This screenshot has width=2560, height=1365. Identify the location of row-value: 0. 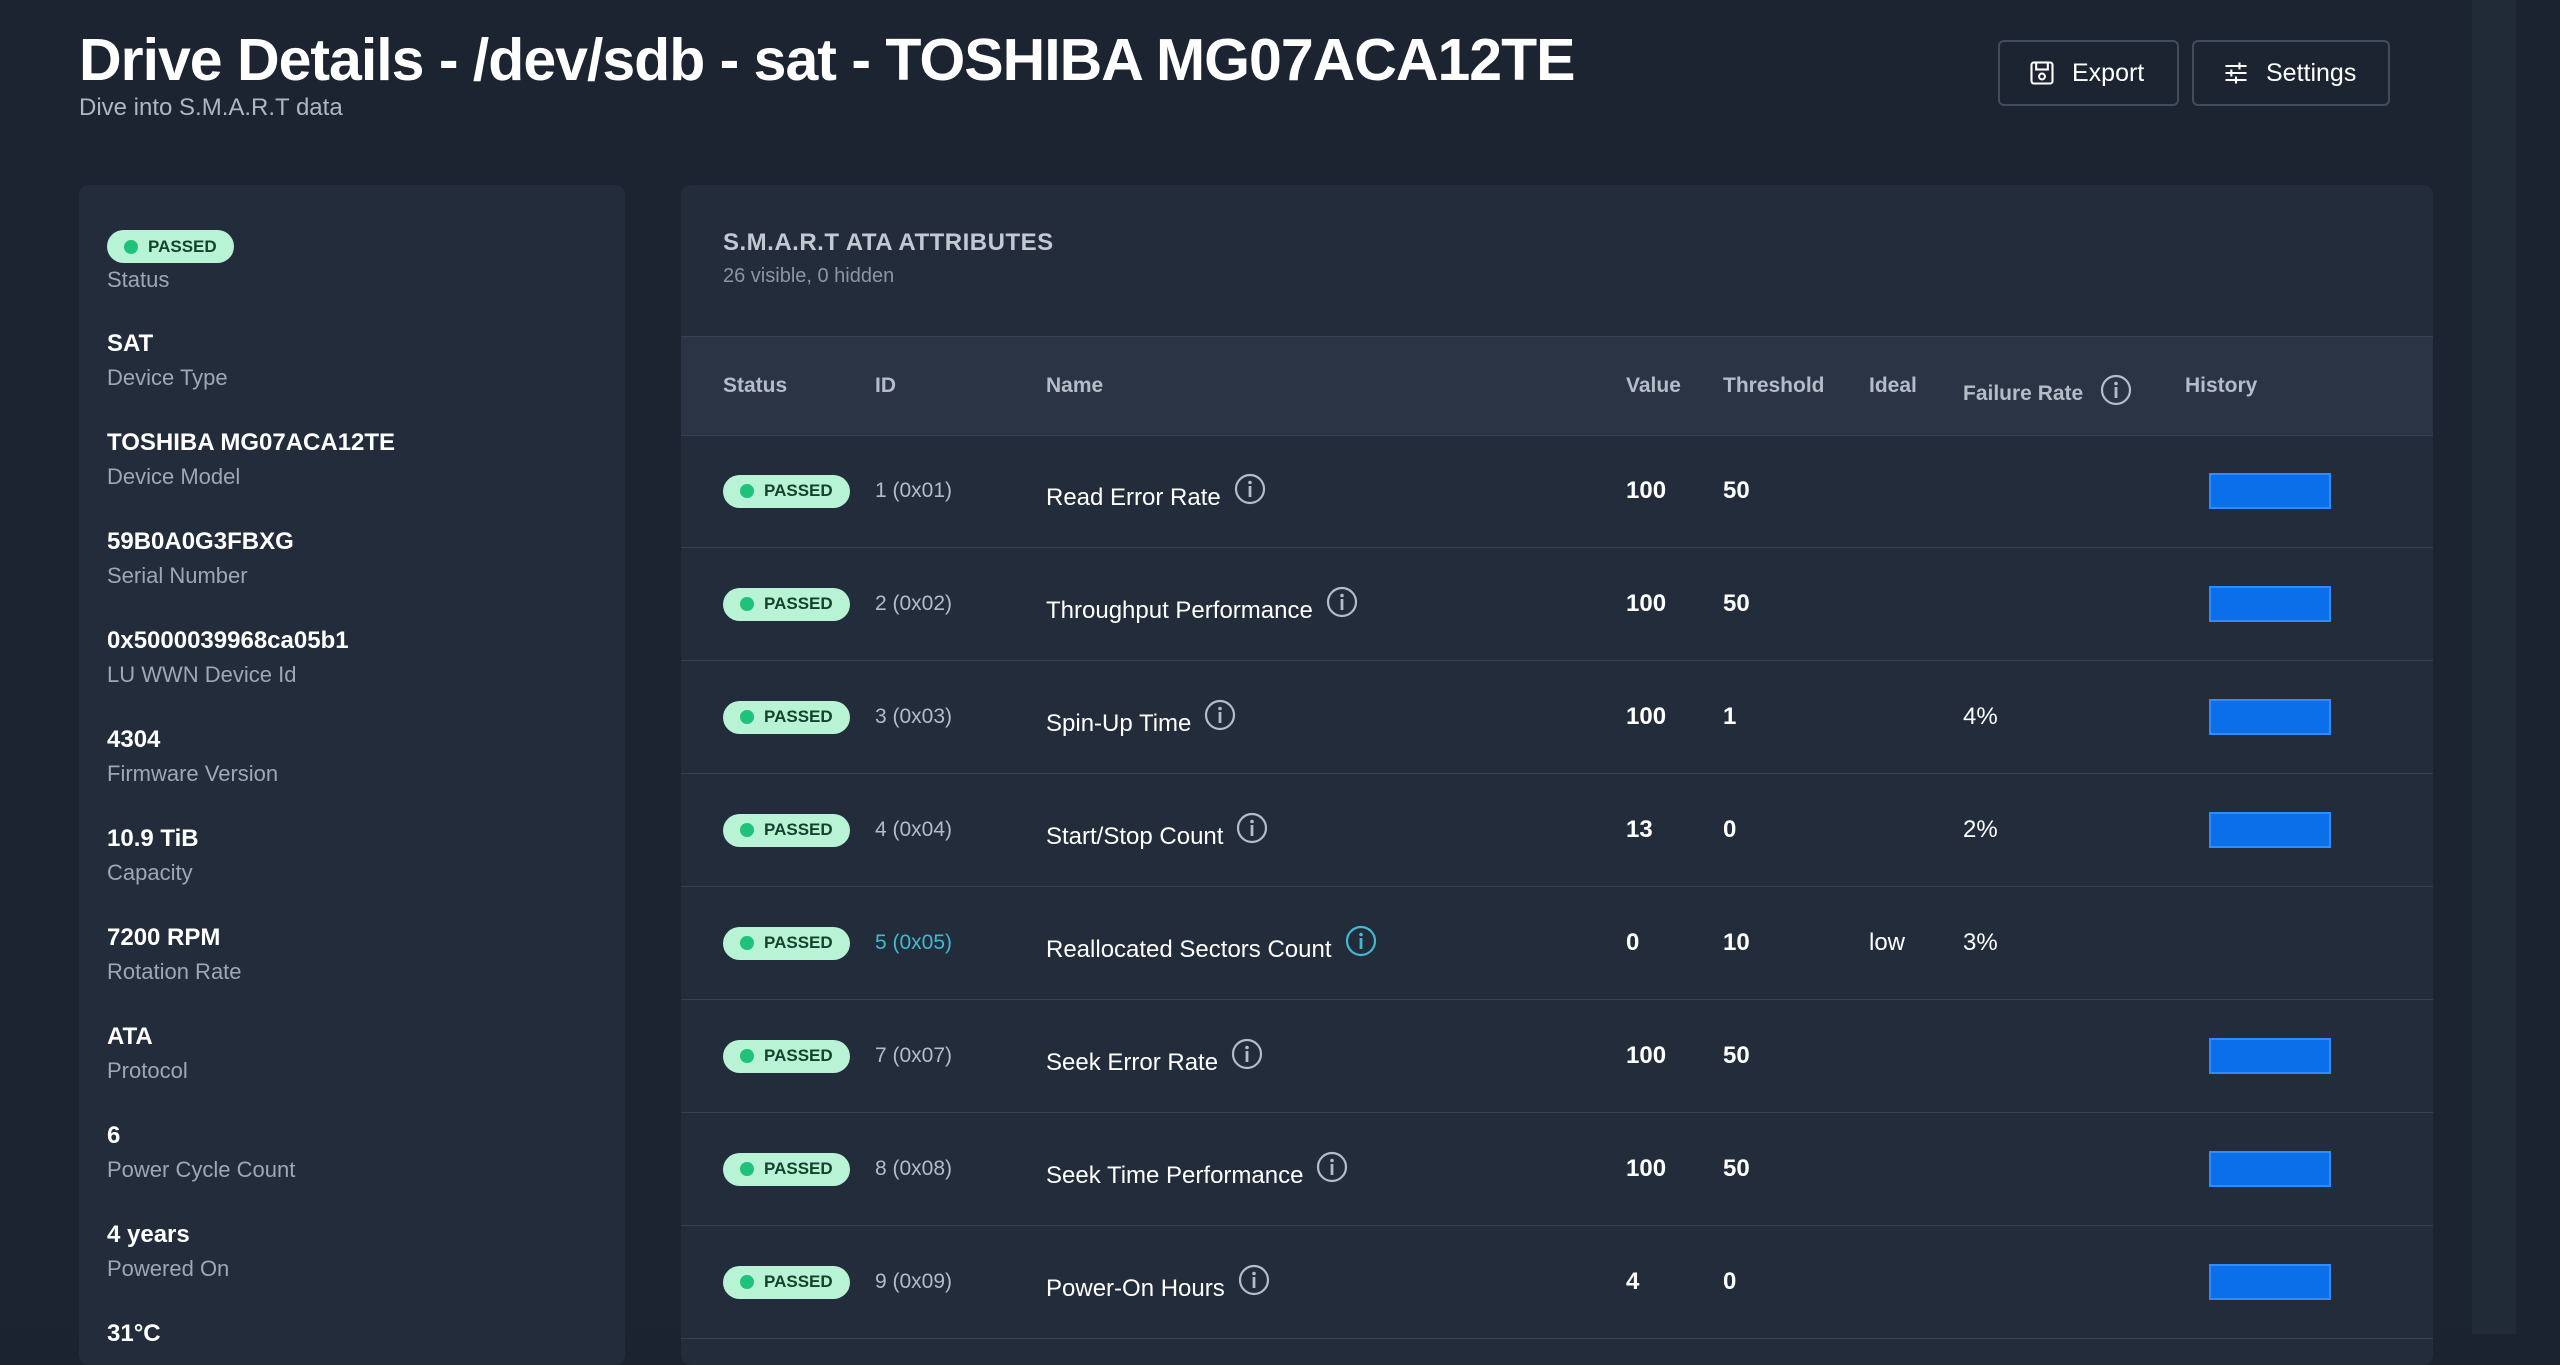
(1633, 942).